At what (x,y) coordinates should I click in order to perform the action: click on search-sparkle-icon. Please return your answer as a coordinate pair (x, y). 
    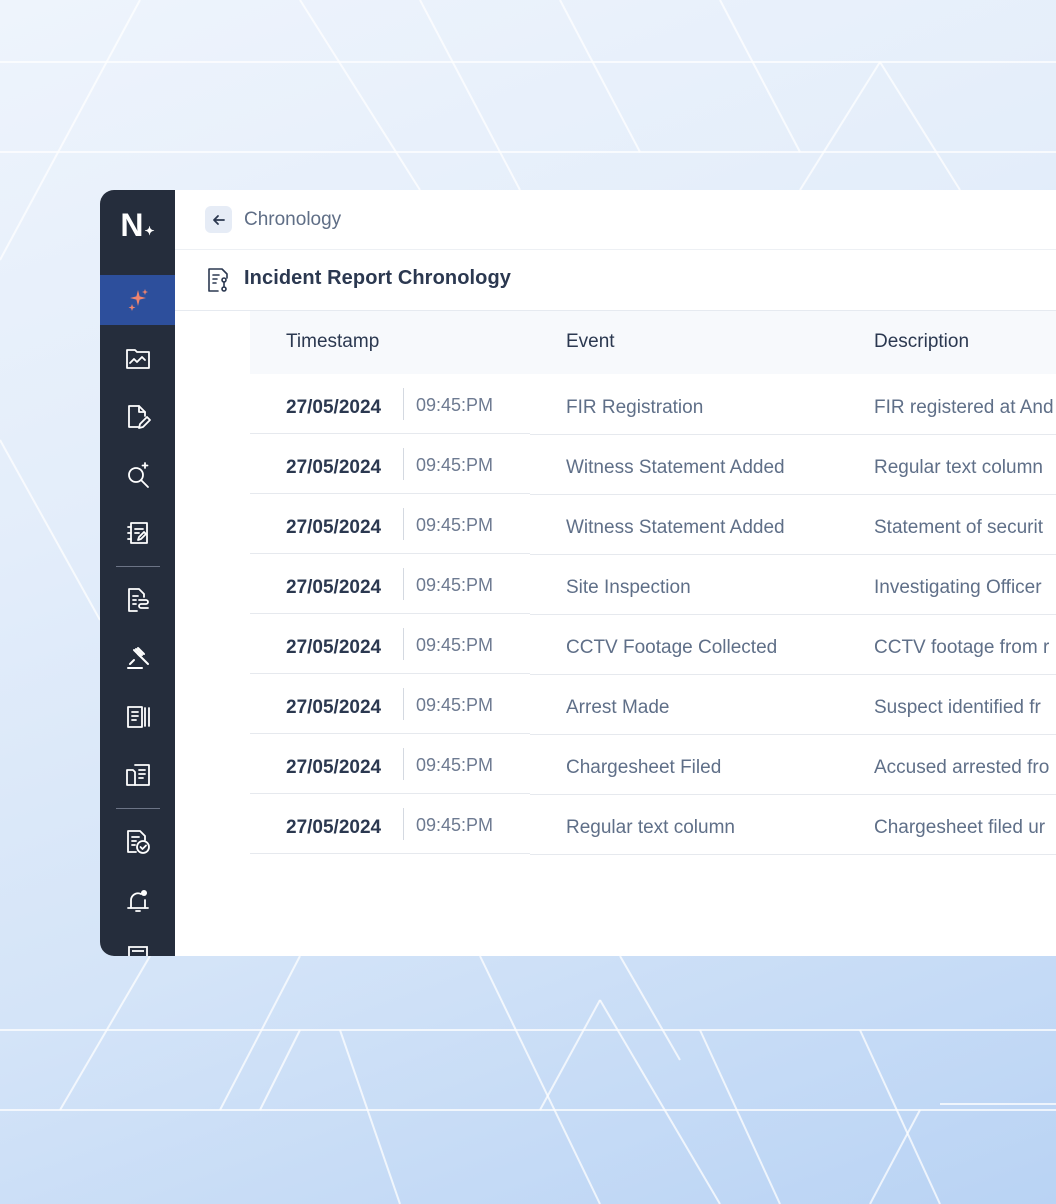
    Looking at the image, I should click on (138, 475).